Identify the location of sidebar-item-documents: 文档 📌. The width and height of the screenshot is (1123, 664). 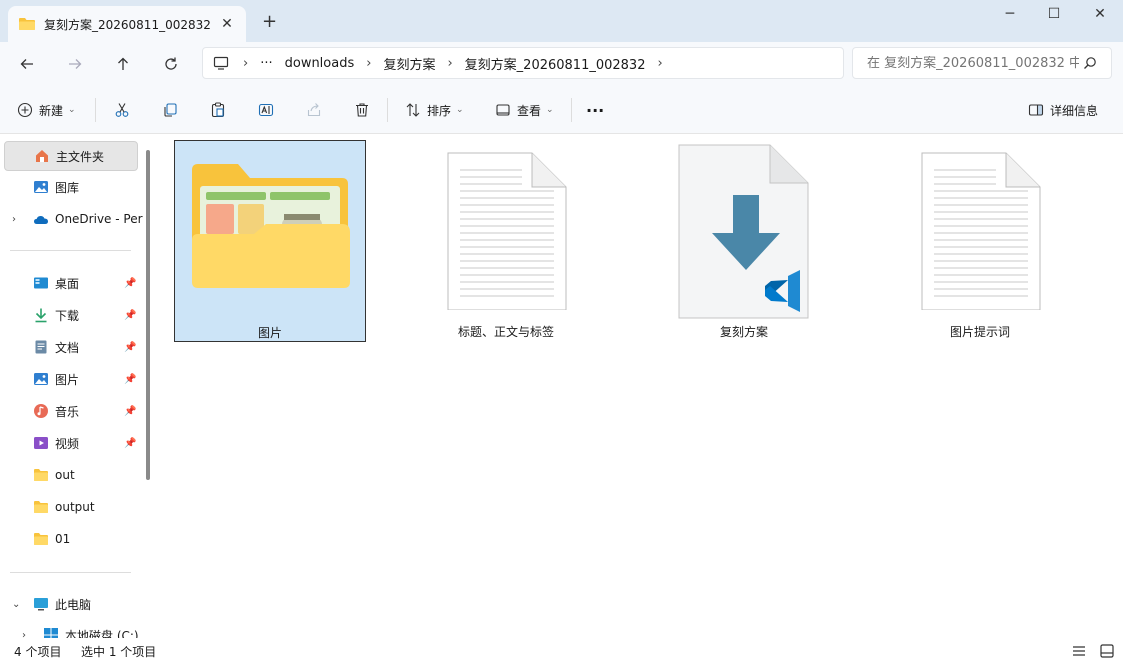
(71, 347).